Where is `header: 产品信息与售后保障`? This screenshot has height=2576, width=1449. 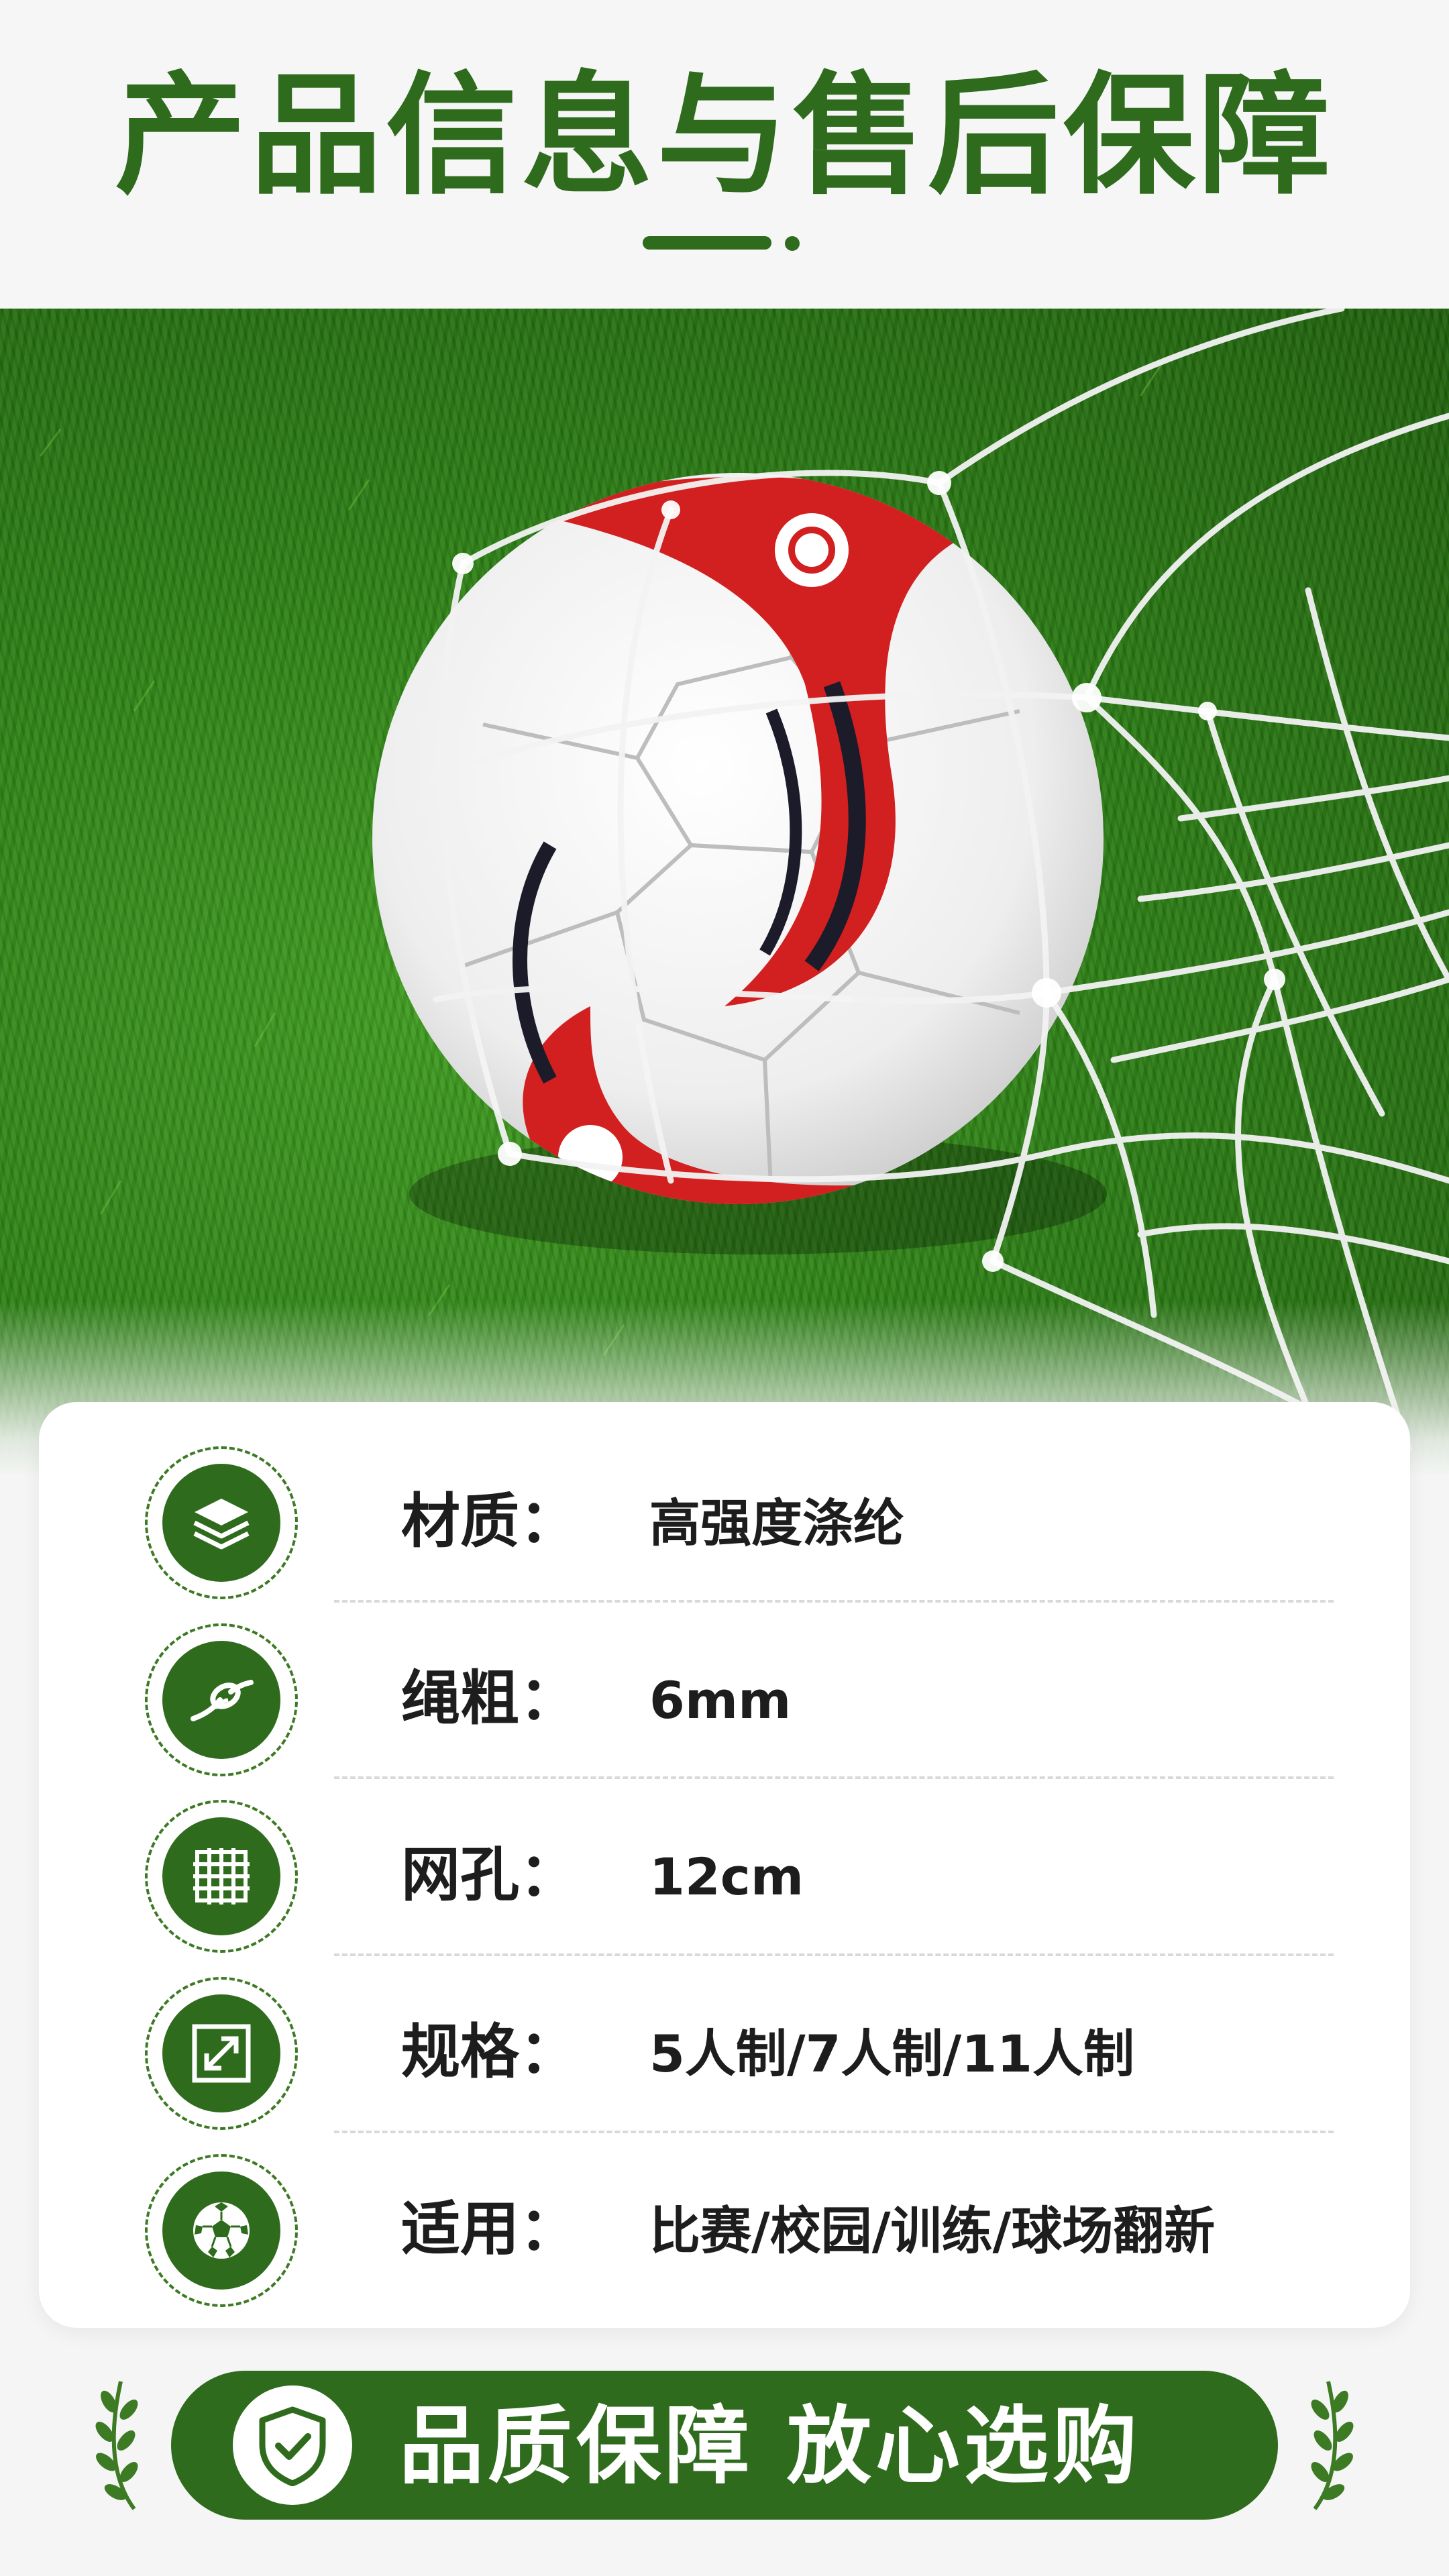
header: 产品信息与售后保障 is located at coordinates (724, 154).